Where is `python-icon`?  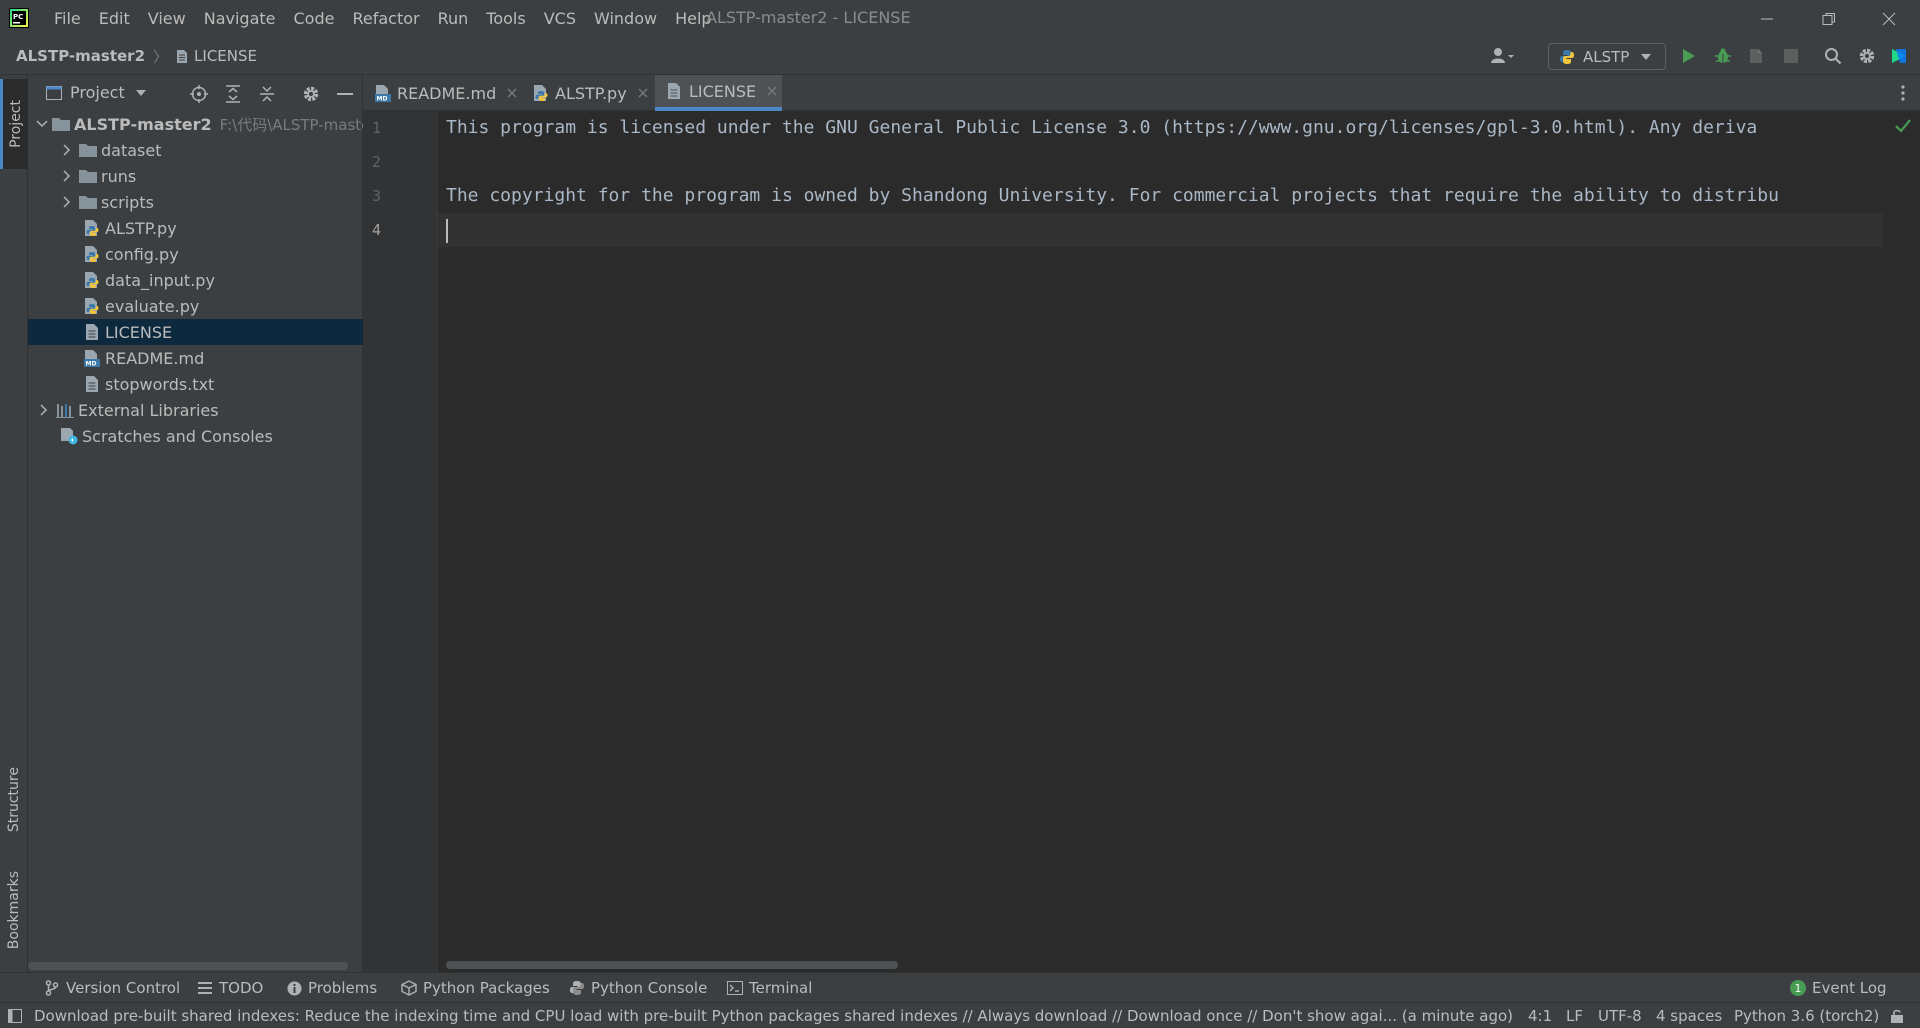
python-icon is located at coordinates (577, 988).